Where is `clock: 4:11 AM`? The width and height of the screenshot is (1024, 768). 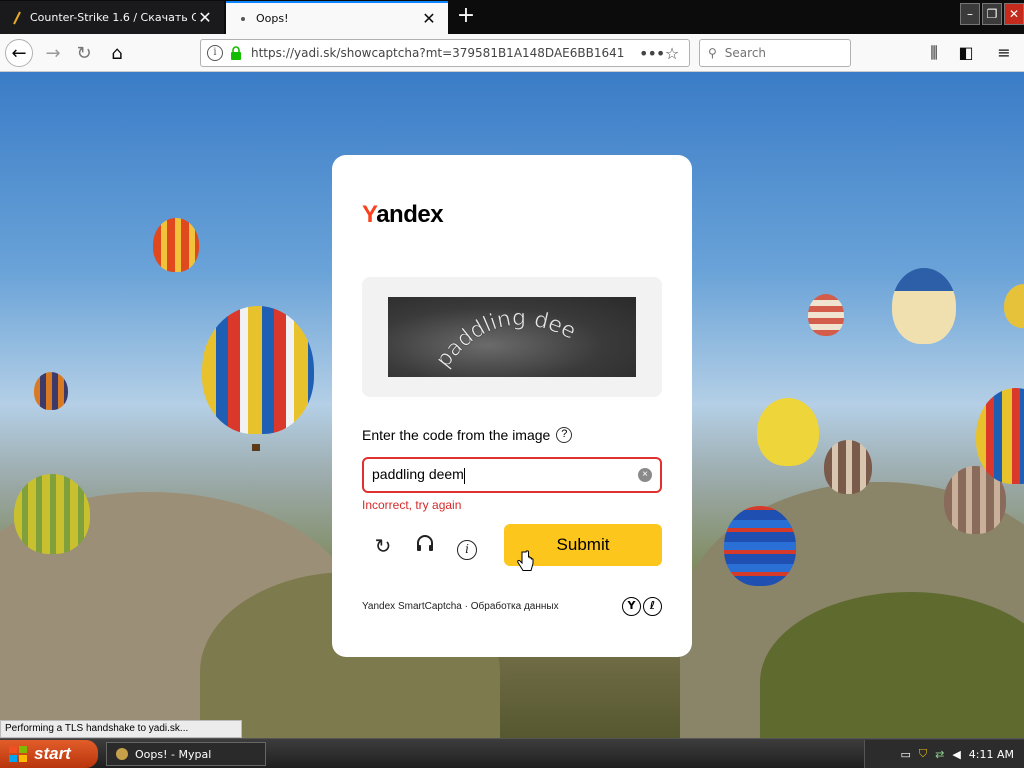 clock: 4:11 AM is located at coordinates (991, 754).